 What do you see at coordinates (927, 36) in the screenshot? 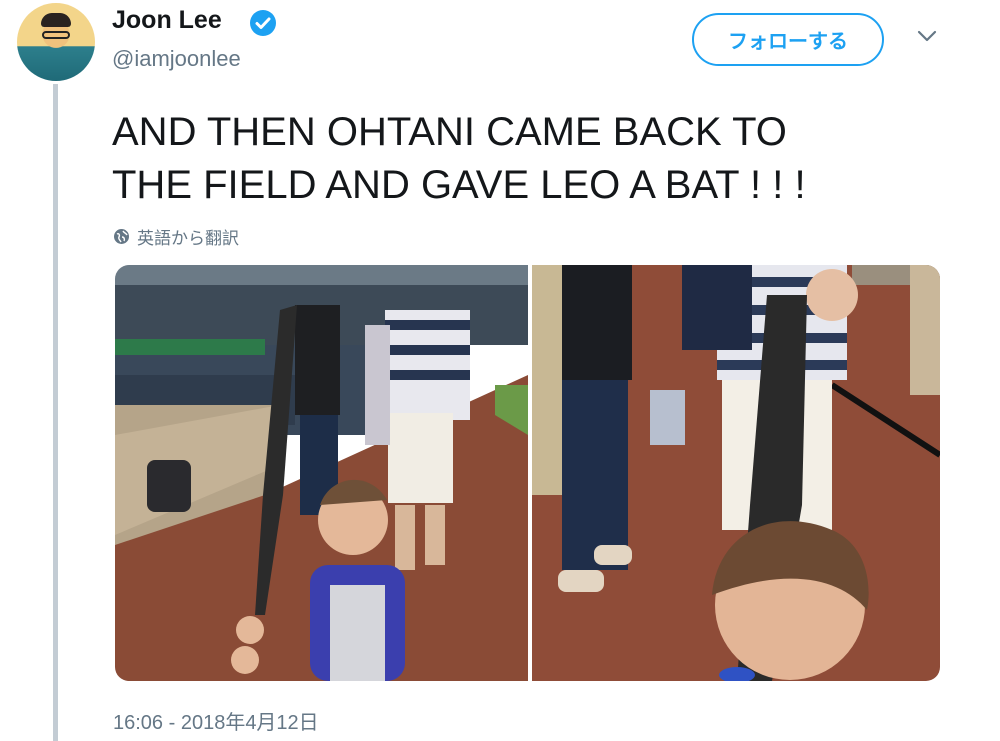
I see `chevron-down-icon` at bounding box center [927, 36].